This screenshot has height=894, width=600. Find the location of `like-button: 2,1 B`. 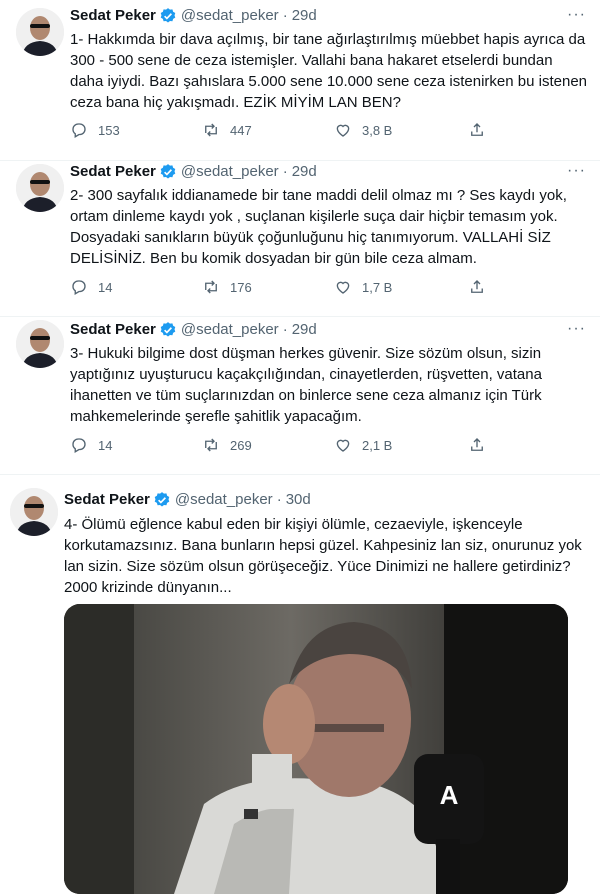

like-button: 2,1 B is located at coordinates (401, 445).